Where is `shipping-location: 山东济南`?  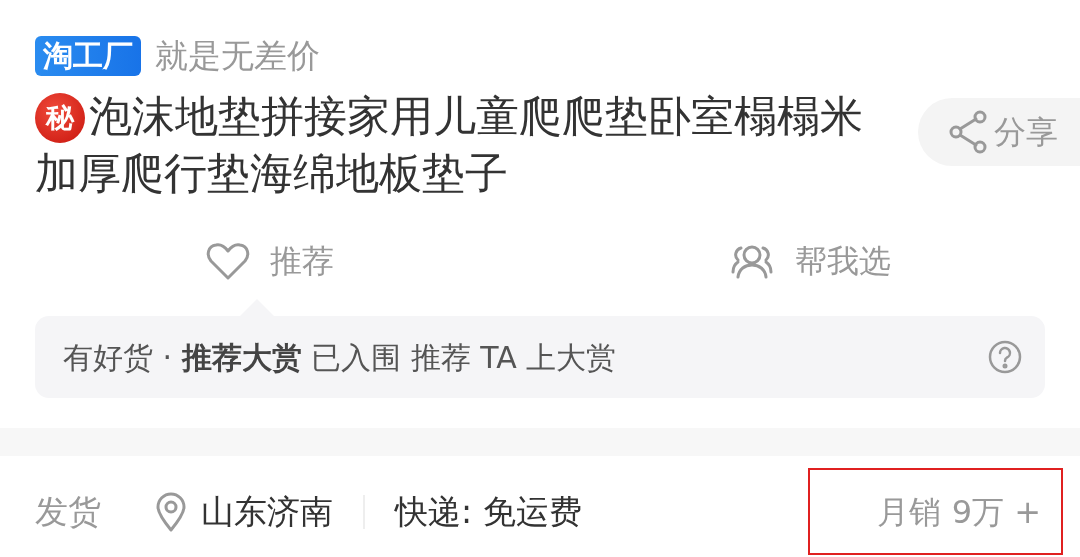
shipping-location: 山东济南 is located at coordinates (267, 511).